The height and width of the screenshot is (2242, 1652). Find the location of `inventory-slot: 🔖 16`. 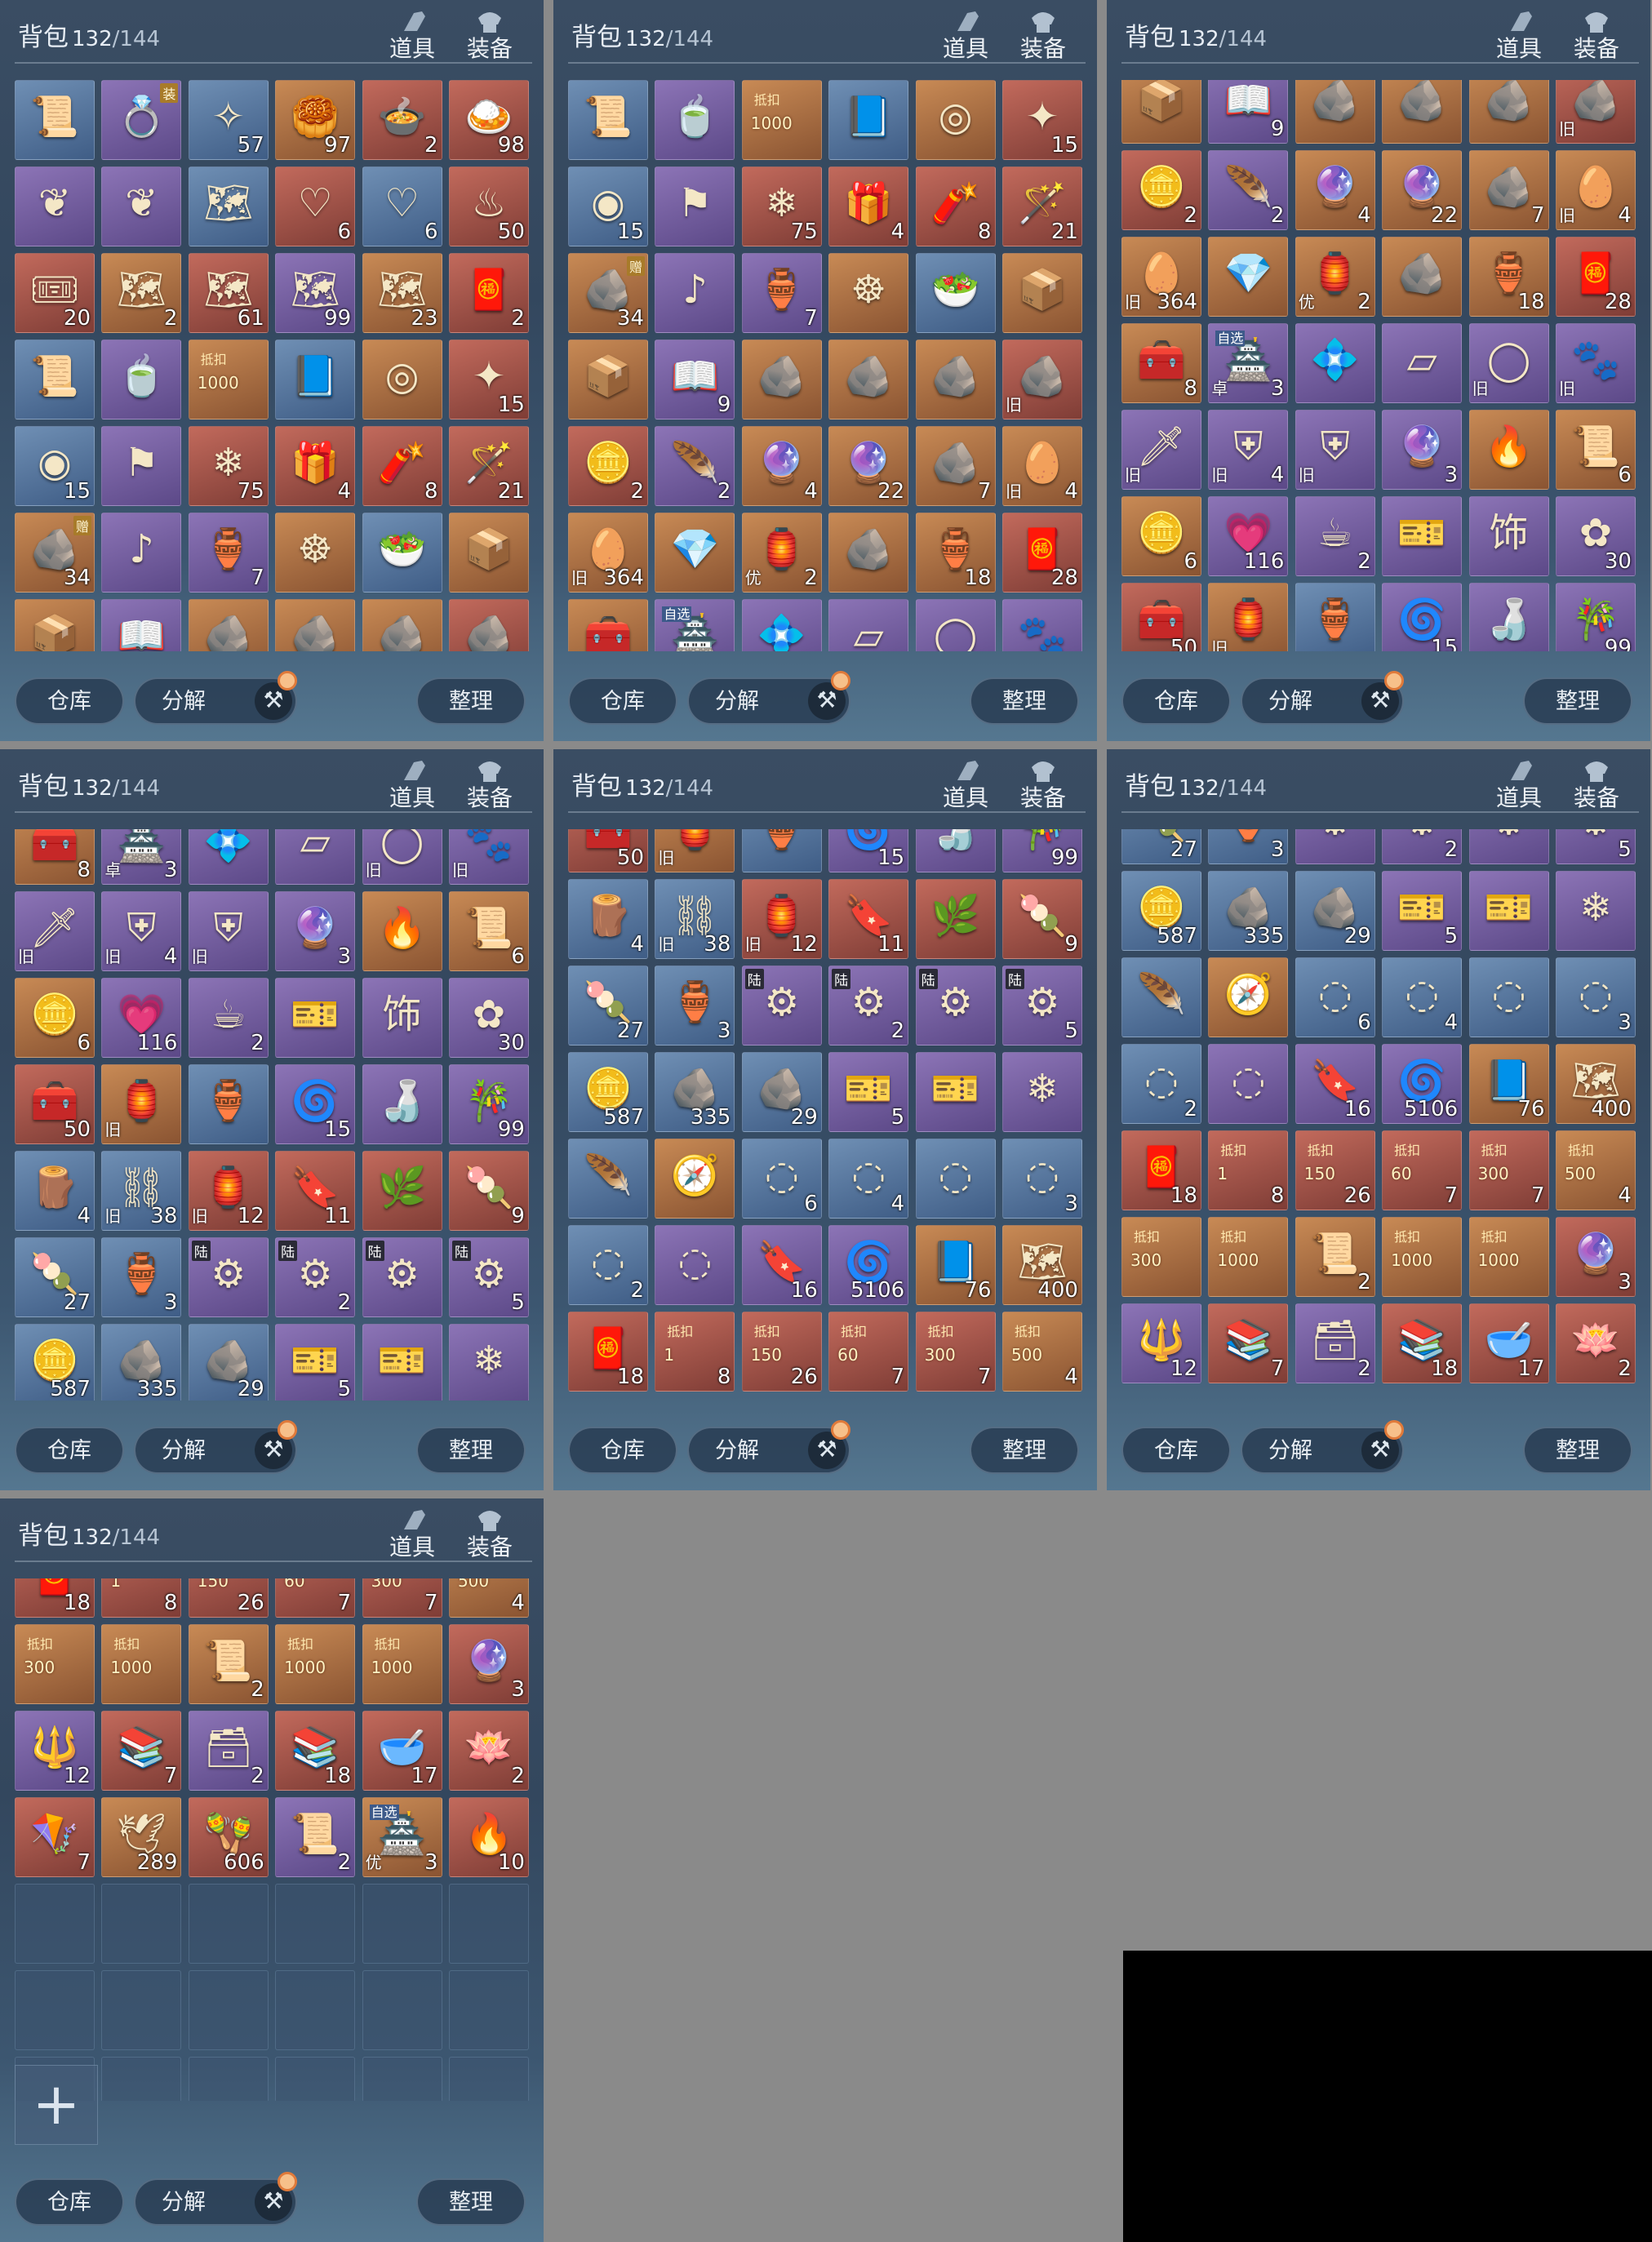

inventory-slot: 🔖 16 is located at coordinates (1335, 1084).